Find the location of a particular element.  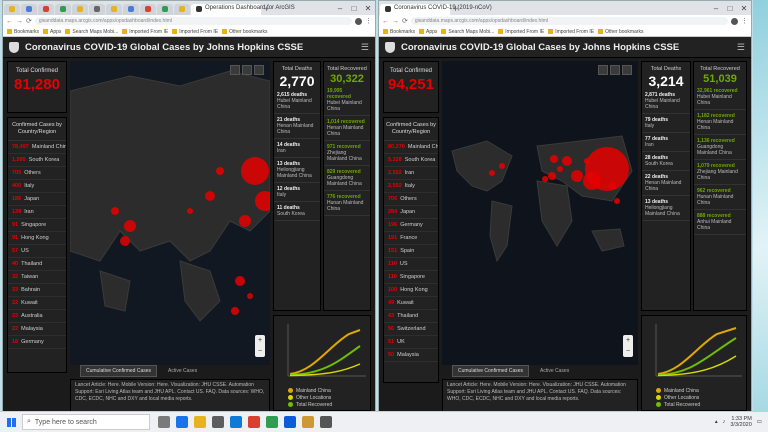

bookmark-item: Other bookmarks is located at coordinates (620, 32).